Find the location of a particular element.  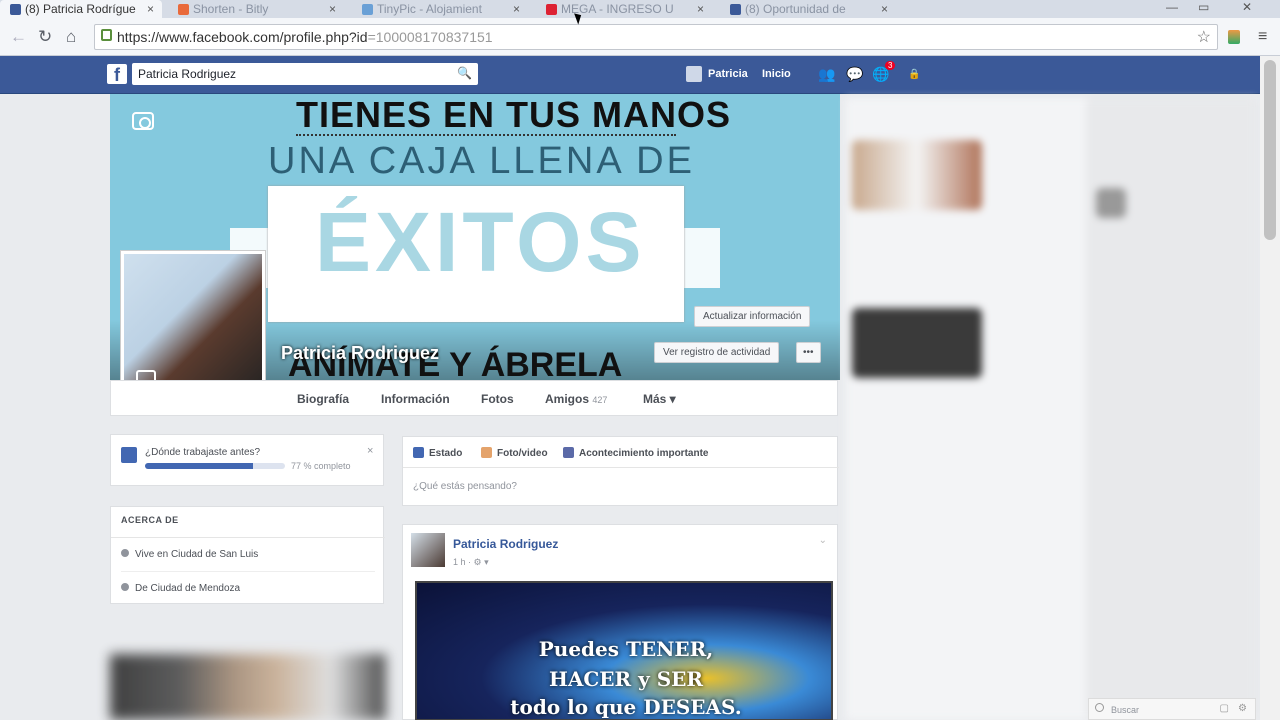

home-icon: ⌂ is located at coordinates (71, 37).